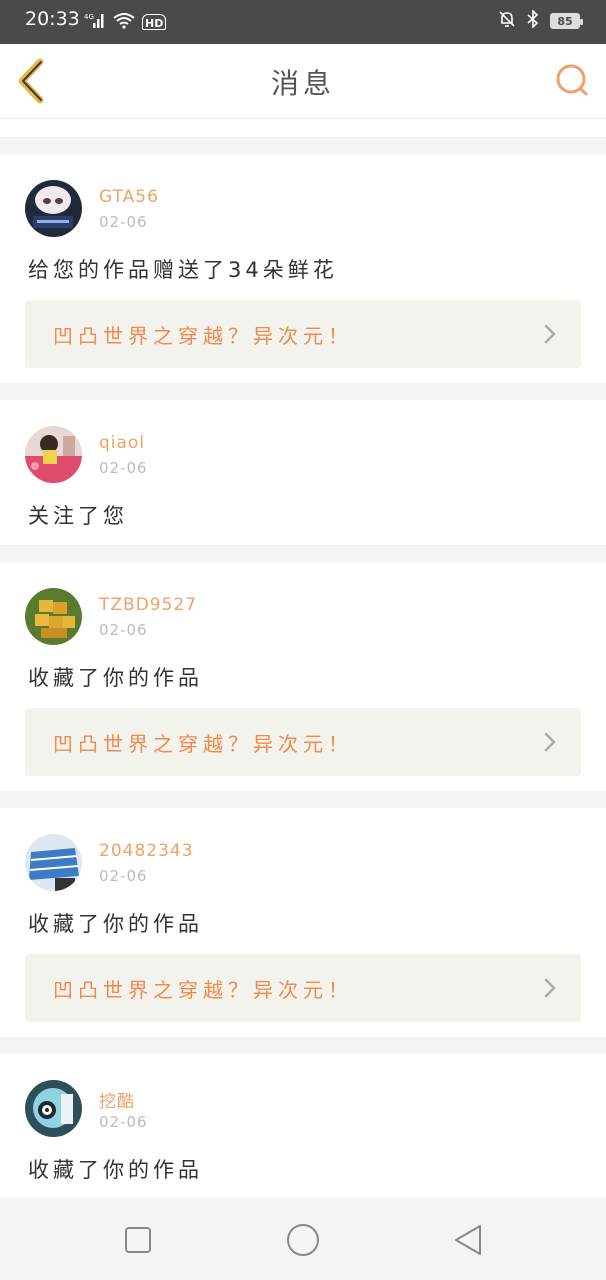 Image resolution: width=606 pixels, height=1280 pixels. Describe the element at coordinates (566, 21) in the screenshot. I see `battery-icon: 85` at that location.